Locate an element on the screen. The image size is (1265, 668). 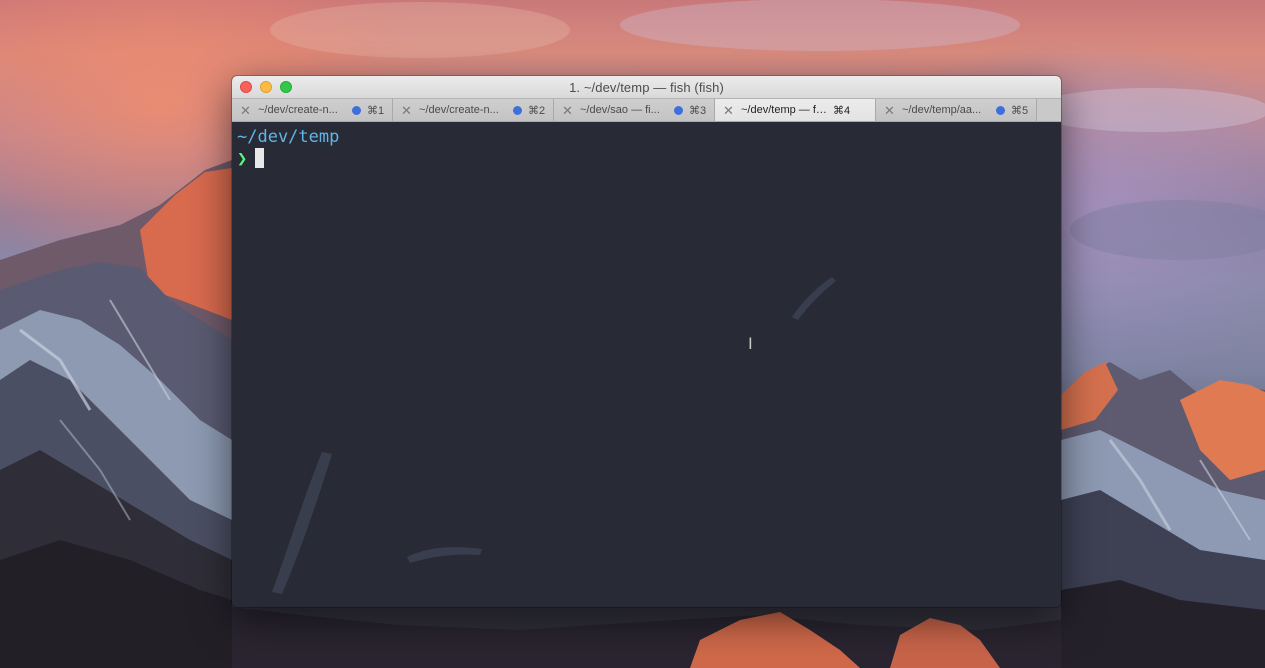
tab-5: ✕ ~/dev/temp/aa... ⌘5 is located at coordinates (956, 110).